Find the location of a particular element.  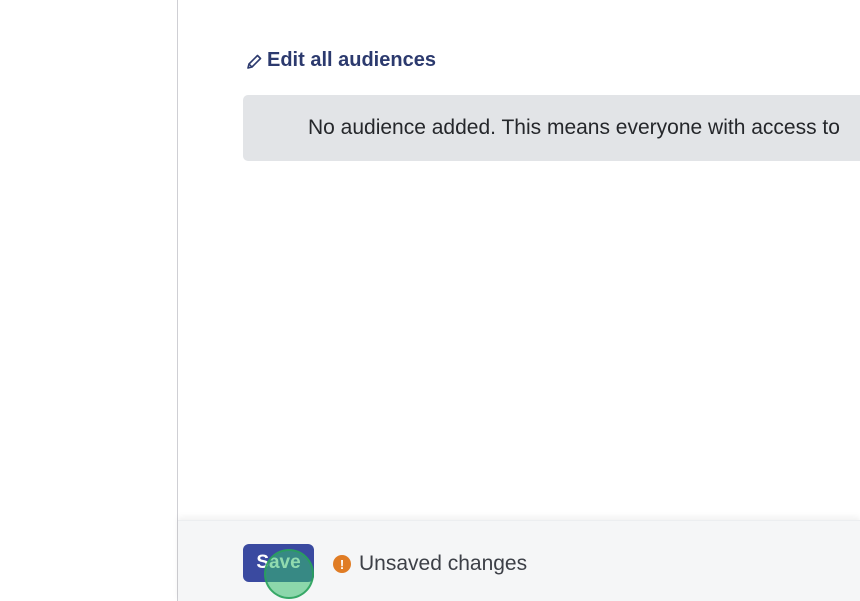

unsaved-changes-status: ! Unsaved changes is located at coordinates (430, 564).